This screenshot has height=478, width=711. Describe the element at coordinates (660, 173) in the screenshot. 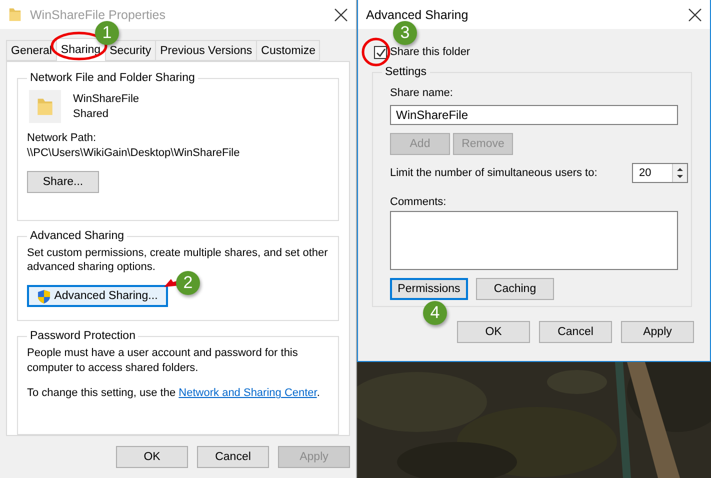

I see `user-limit-spinner: 20` at that location.